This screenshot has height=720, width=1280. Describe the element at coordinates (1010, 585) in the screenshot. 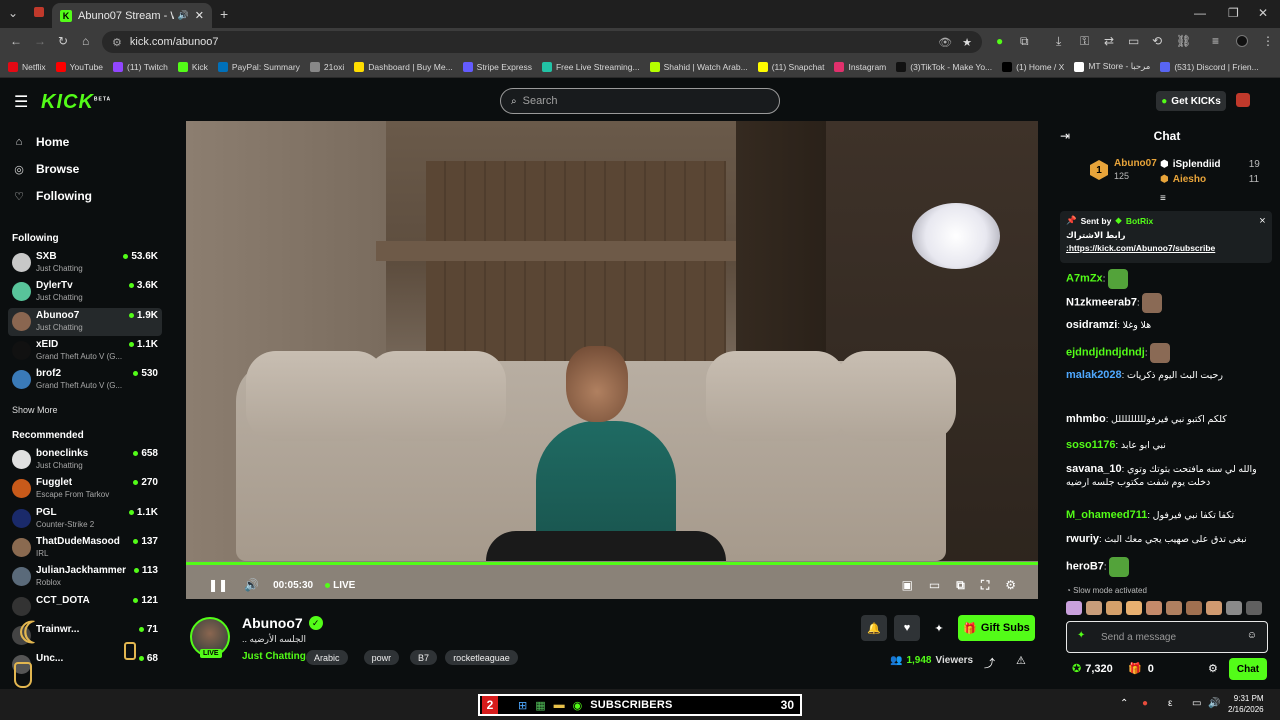

I see `settings-gear-icon: ⚙` at that location.